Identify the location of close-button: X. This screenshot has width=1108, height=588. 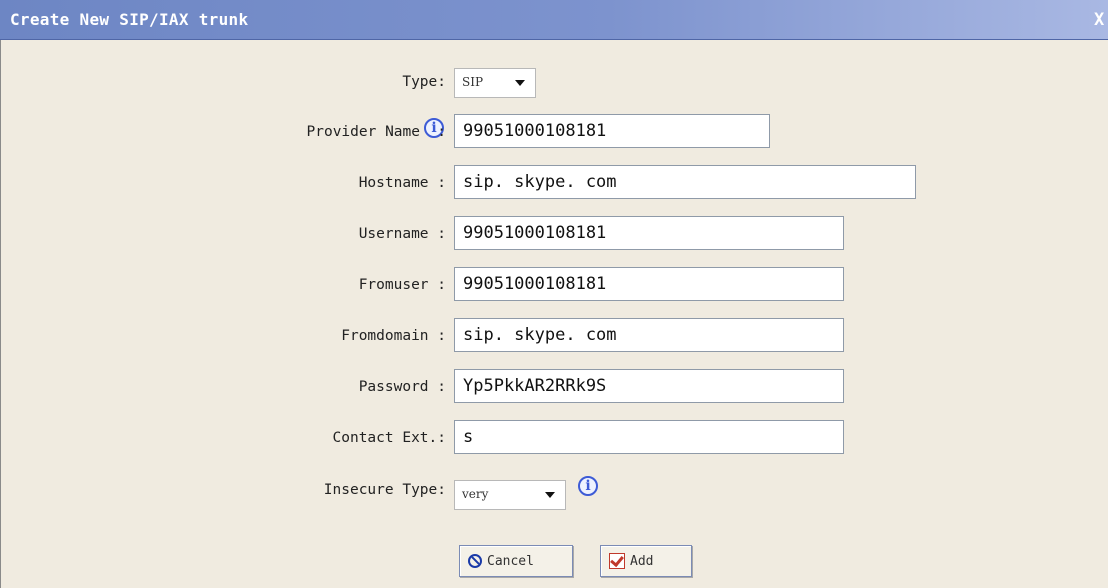
(1101, 20).